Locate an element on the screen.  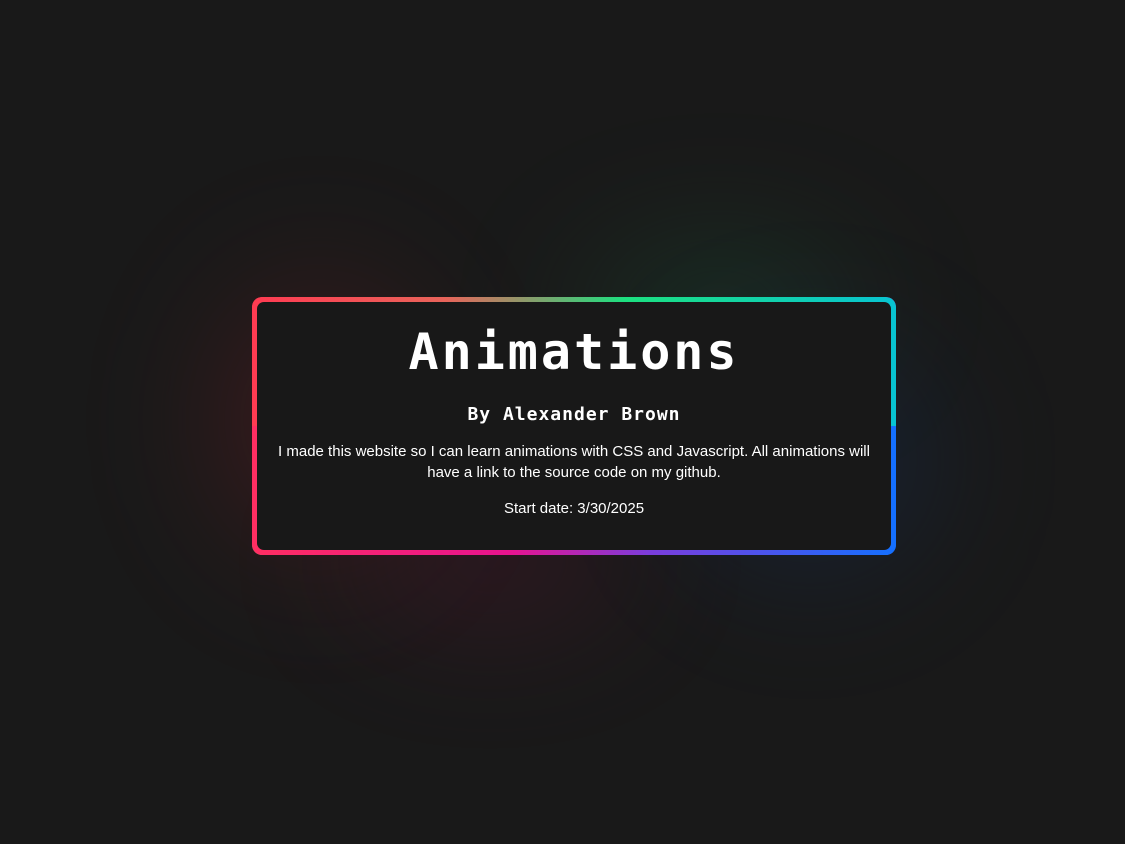
author-byline: By Alexander Brown is located at coordinates (574, 414).